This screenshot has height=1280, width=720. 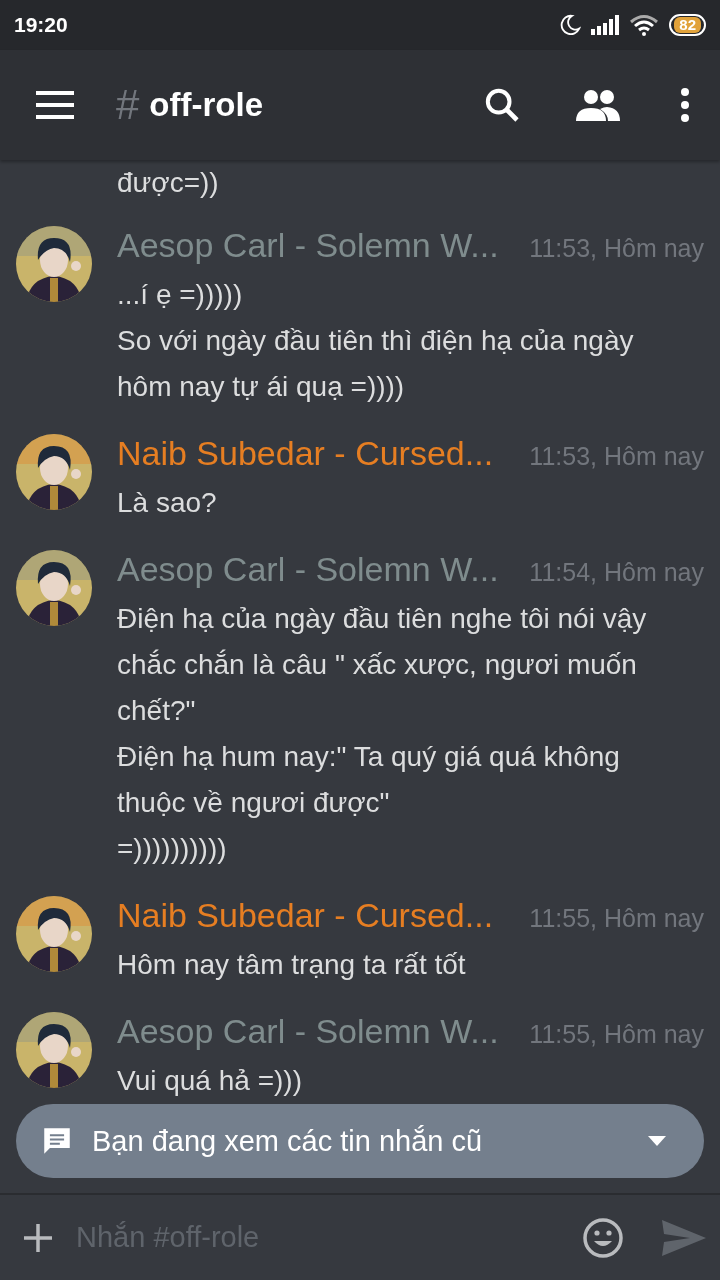 What do you see at coordinates (210, 1081) in the screenshot?
I see `message-text: Vui quá hả =)))` at bounding box center [210, 1081].